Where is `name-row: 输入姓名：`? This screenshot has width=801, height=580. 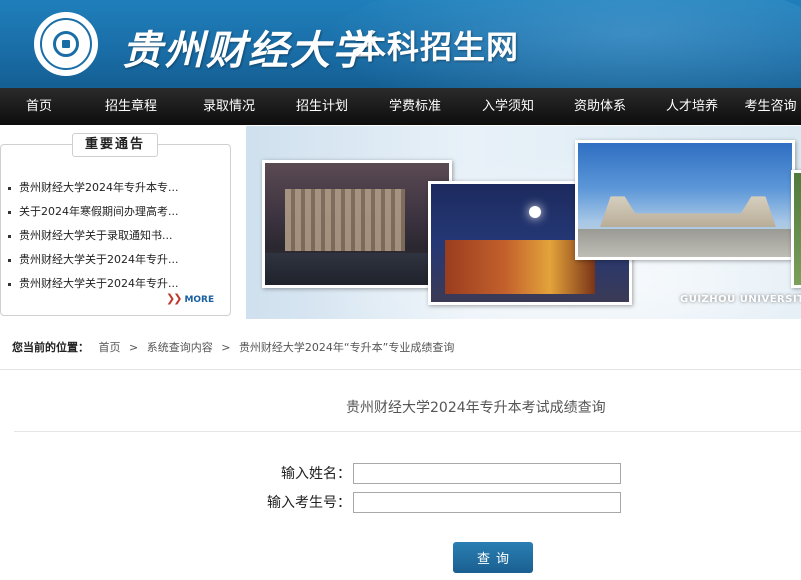
name-row: 输入姓名： is located at coordinates (400, 474).